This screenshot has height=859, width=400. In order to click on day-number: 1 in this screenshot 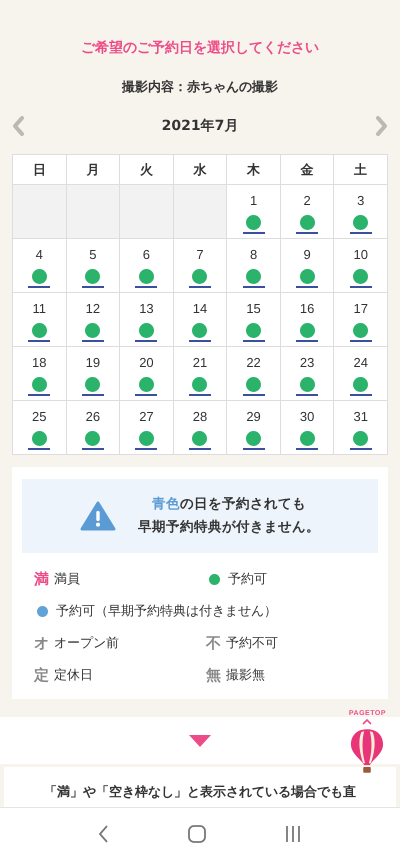, I will do `click(254, 201)`.